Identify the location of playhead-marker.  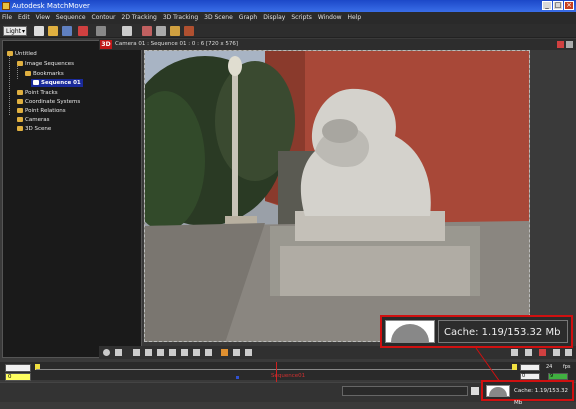
(276, 372).